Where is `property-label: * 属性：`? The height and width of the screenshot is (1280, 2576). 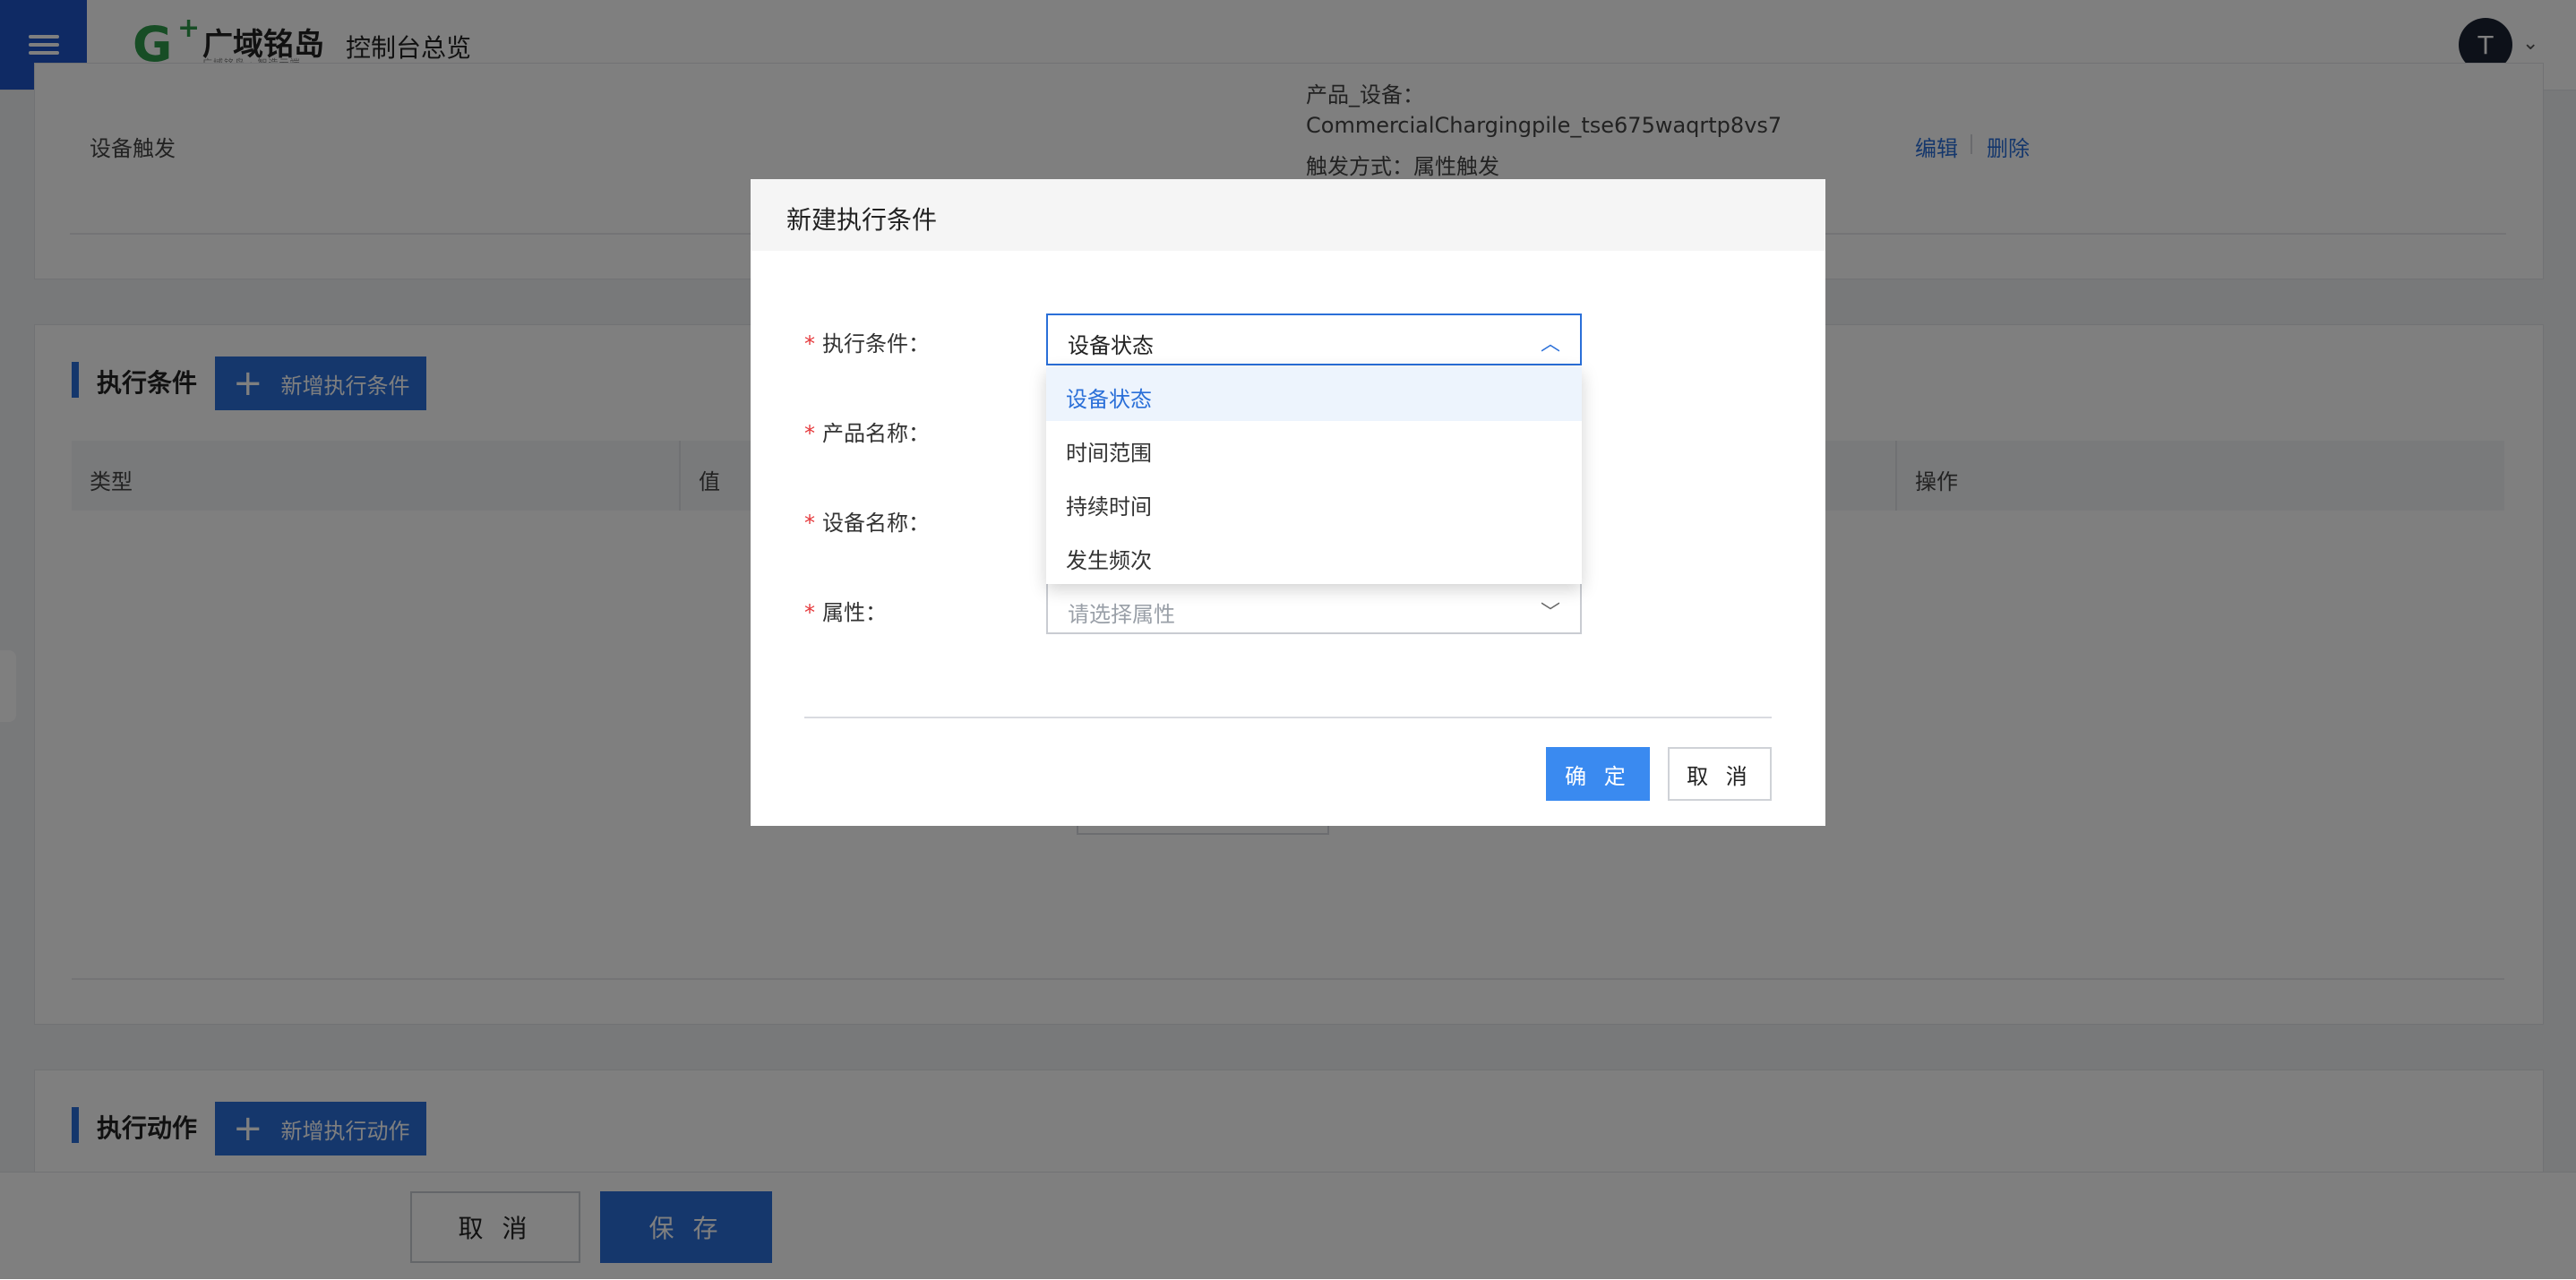 property-label: * 属性： is located at coordinates (845, 610).